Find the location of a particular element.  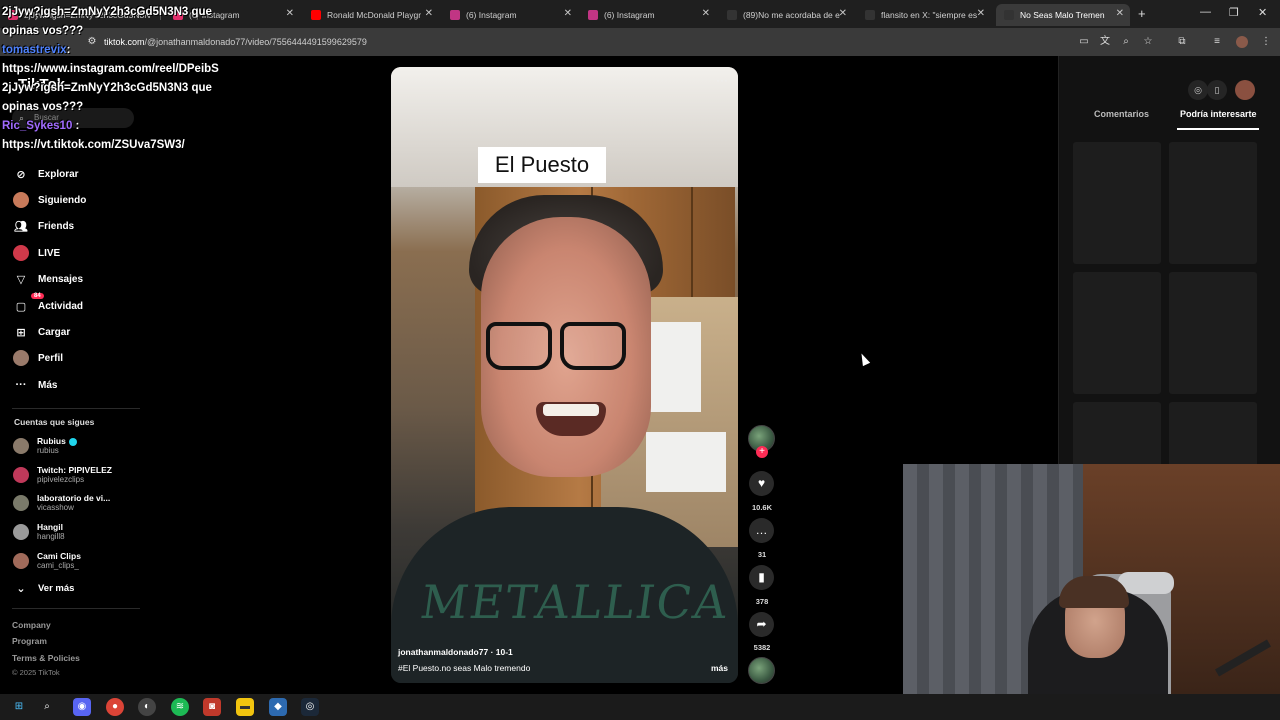

footer-link-program: Program is located at coordinates (29, 641).